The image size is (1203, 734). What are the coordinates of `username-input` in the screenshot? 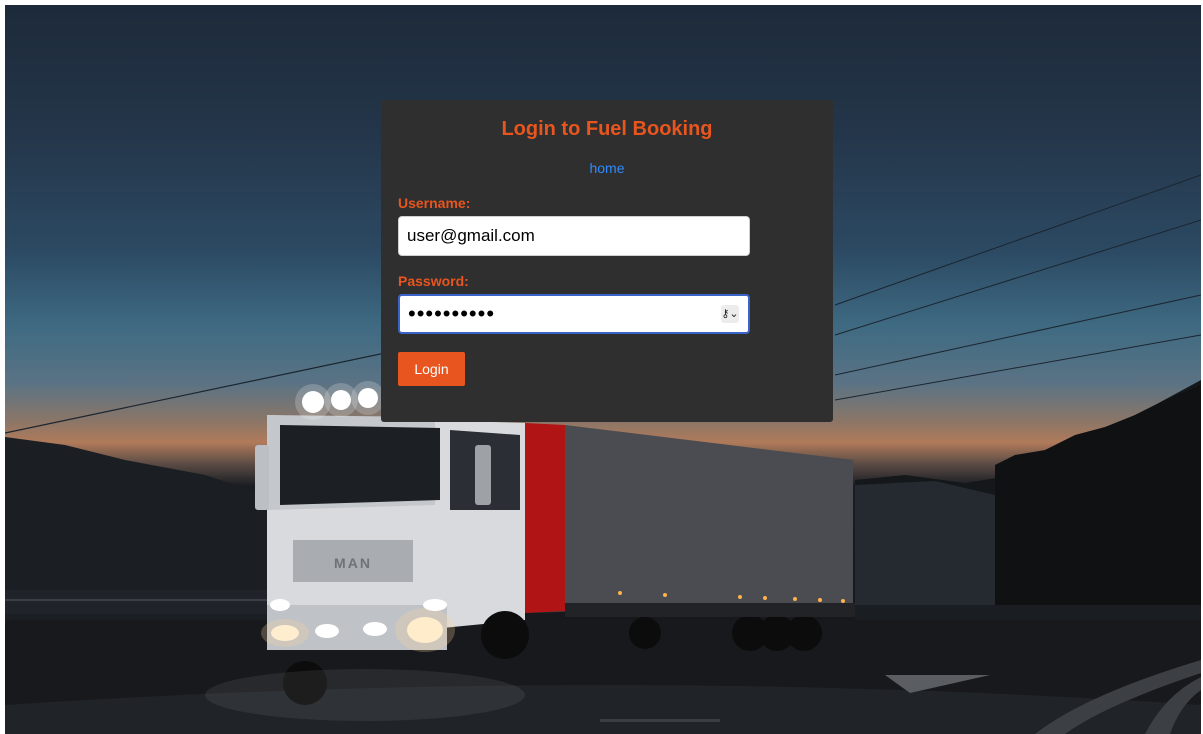 It's located at (574, 236).